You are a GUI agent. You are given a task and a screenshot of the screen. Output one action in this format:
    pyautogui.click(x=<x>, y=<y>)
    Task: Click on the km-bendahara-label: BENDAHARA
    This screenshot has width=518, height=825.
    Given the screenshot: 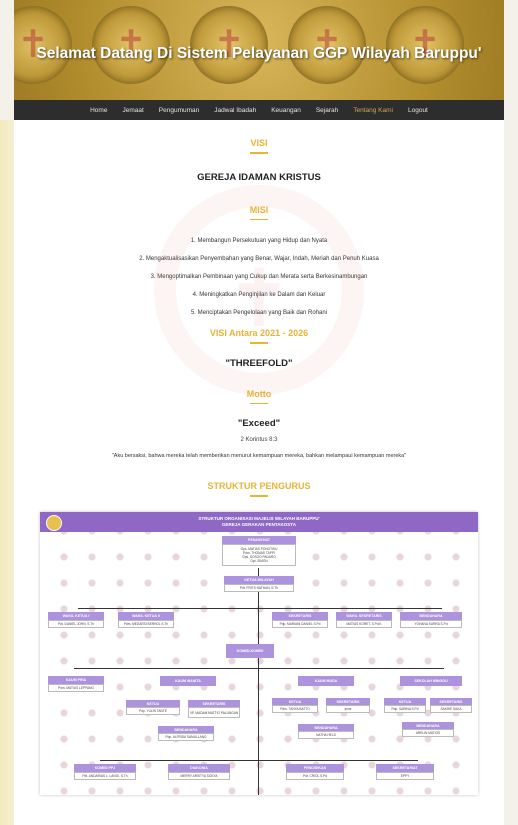 What is the action you would take?
    pyautogui.click(x=326, y=727)
    